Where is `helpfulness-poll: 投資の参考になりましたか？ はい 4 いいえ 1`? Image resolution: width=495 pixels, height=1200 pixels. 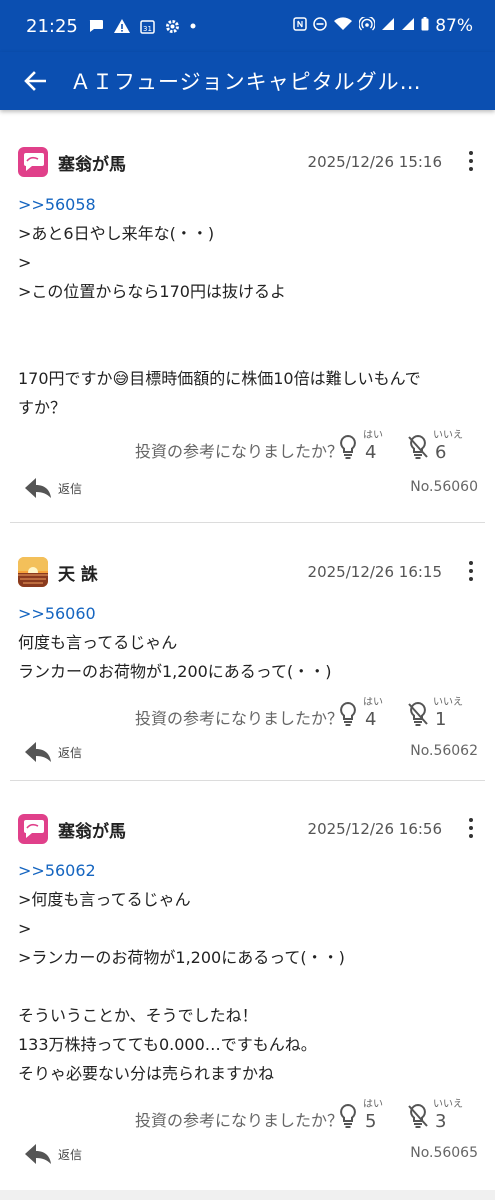
helpfulness-poll: 投資の参考になりましたか？ はい 4 いいえ 1 is located at coordinates (277, 715).